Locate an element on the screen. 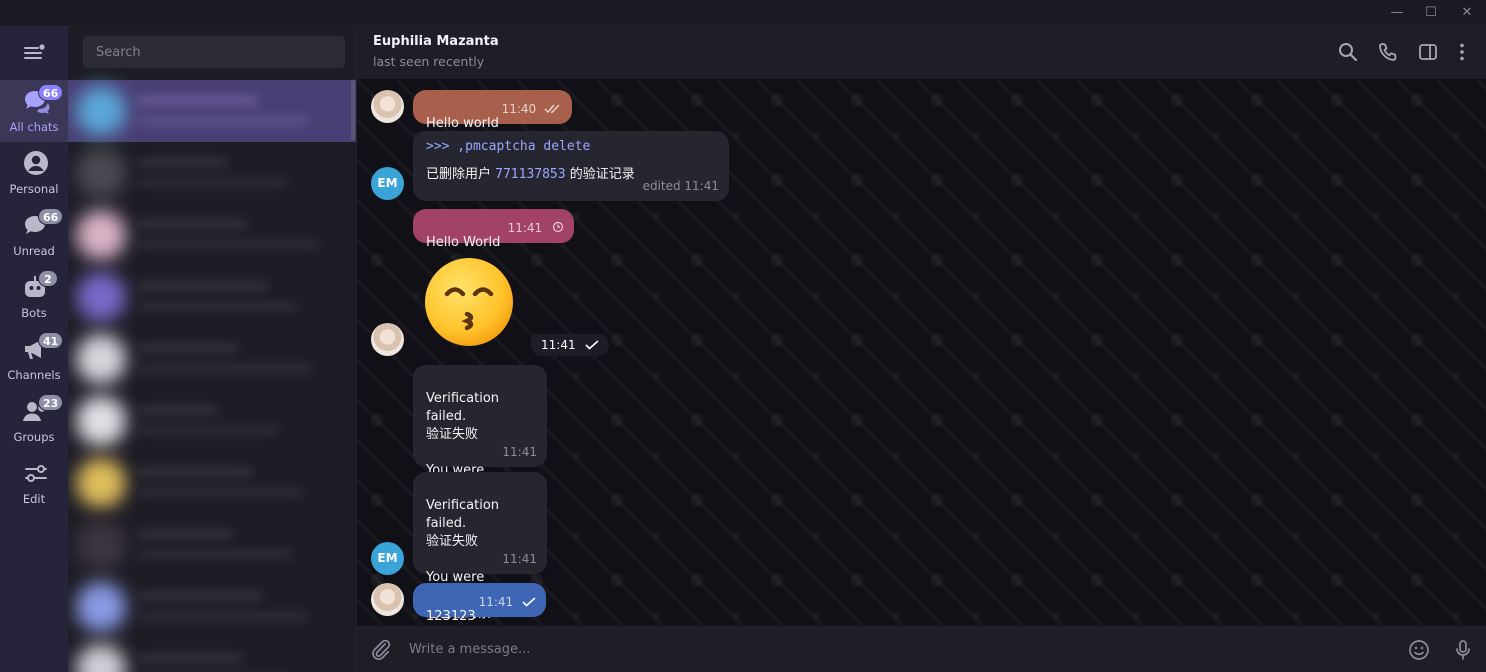  message-edited-time: edited 11:41 is located at coordinates (680, 186).